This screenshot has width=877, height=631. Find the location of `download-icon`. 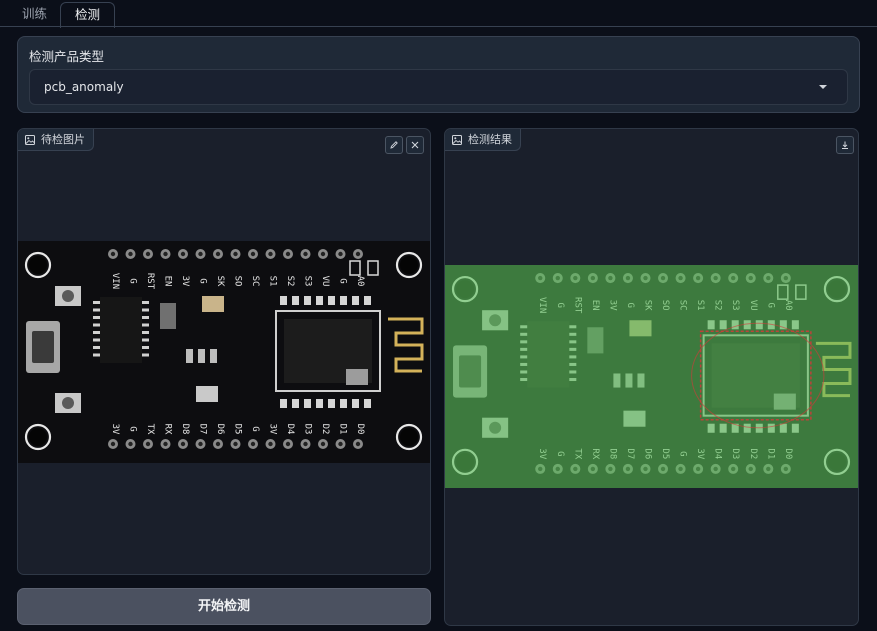

download-icon is located at coordinates (845, 145).